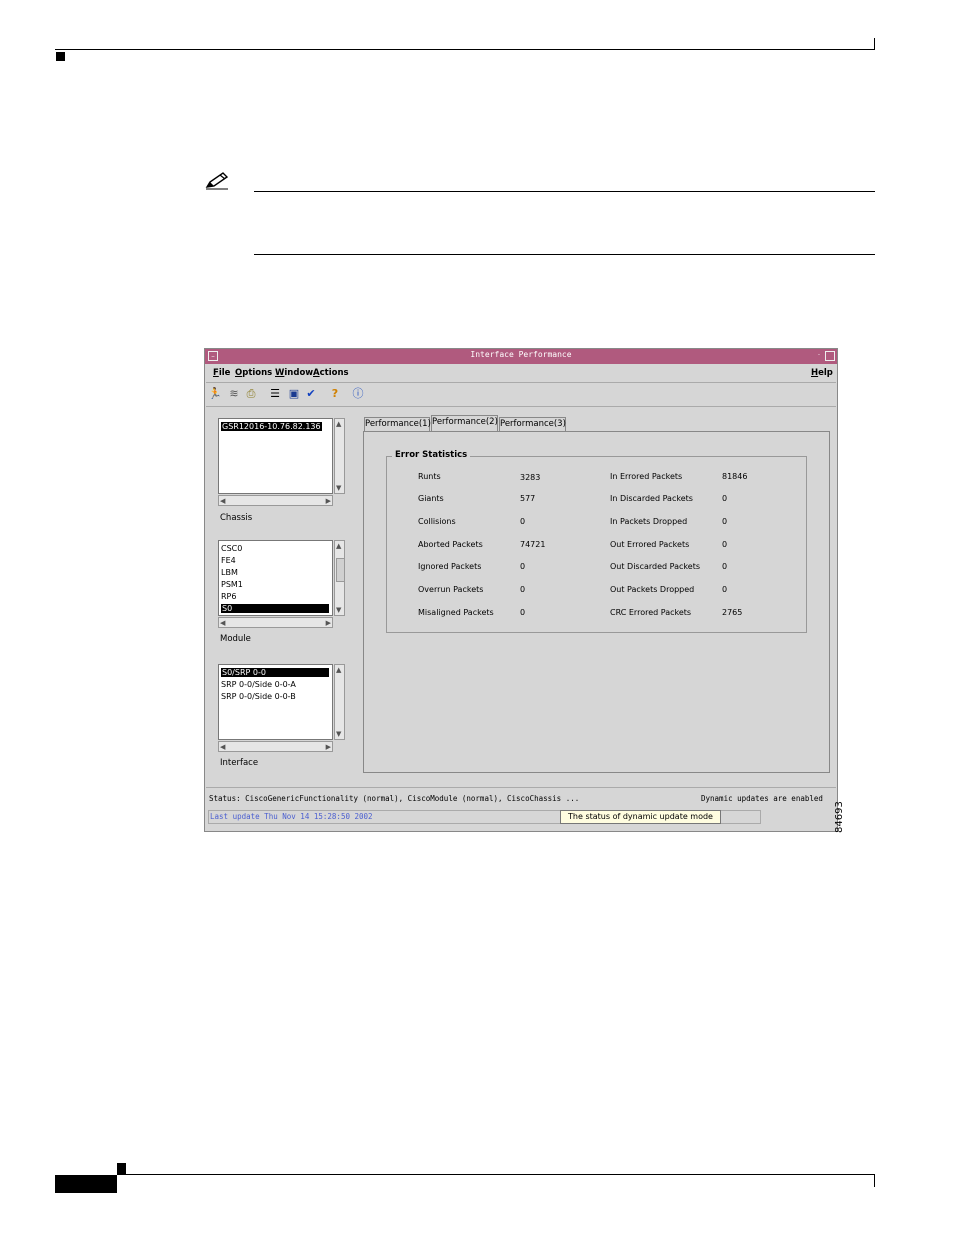 This screenshot has height=1235, width=954. Describe the element at coordinates (640, 817) in the screenshot. I see `tooltip: The status of dynamic update mode` at that location.